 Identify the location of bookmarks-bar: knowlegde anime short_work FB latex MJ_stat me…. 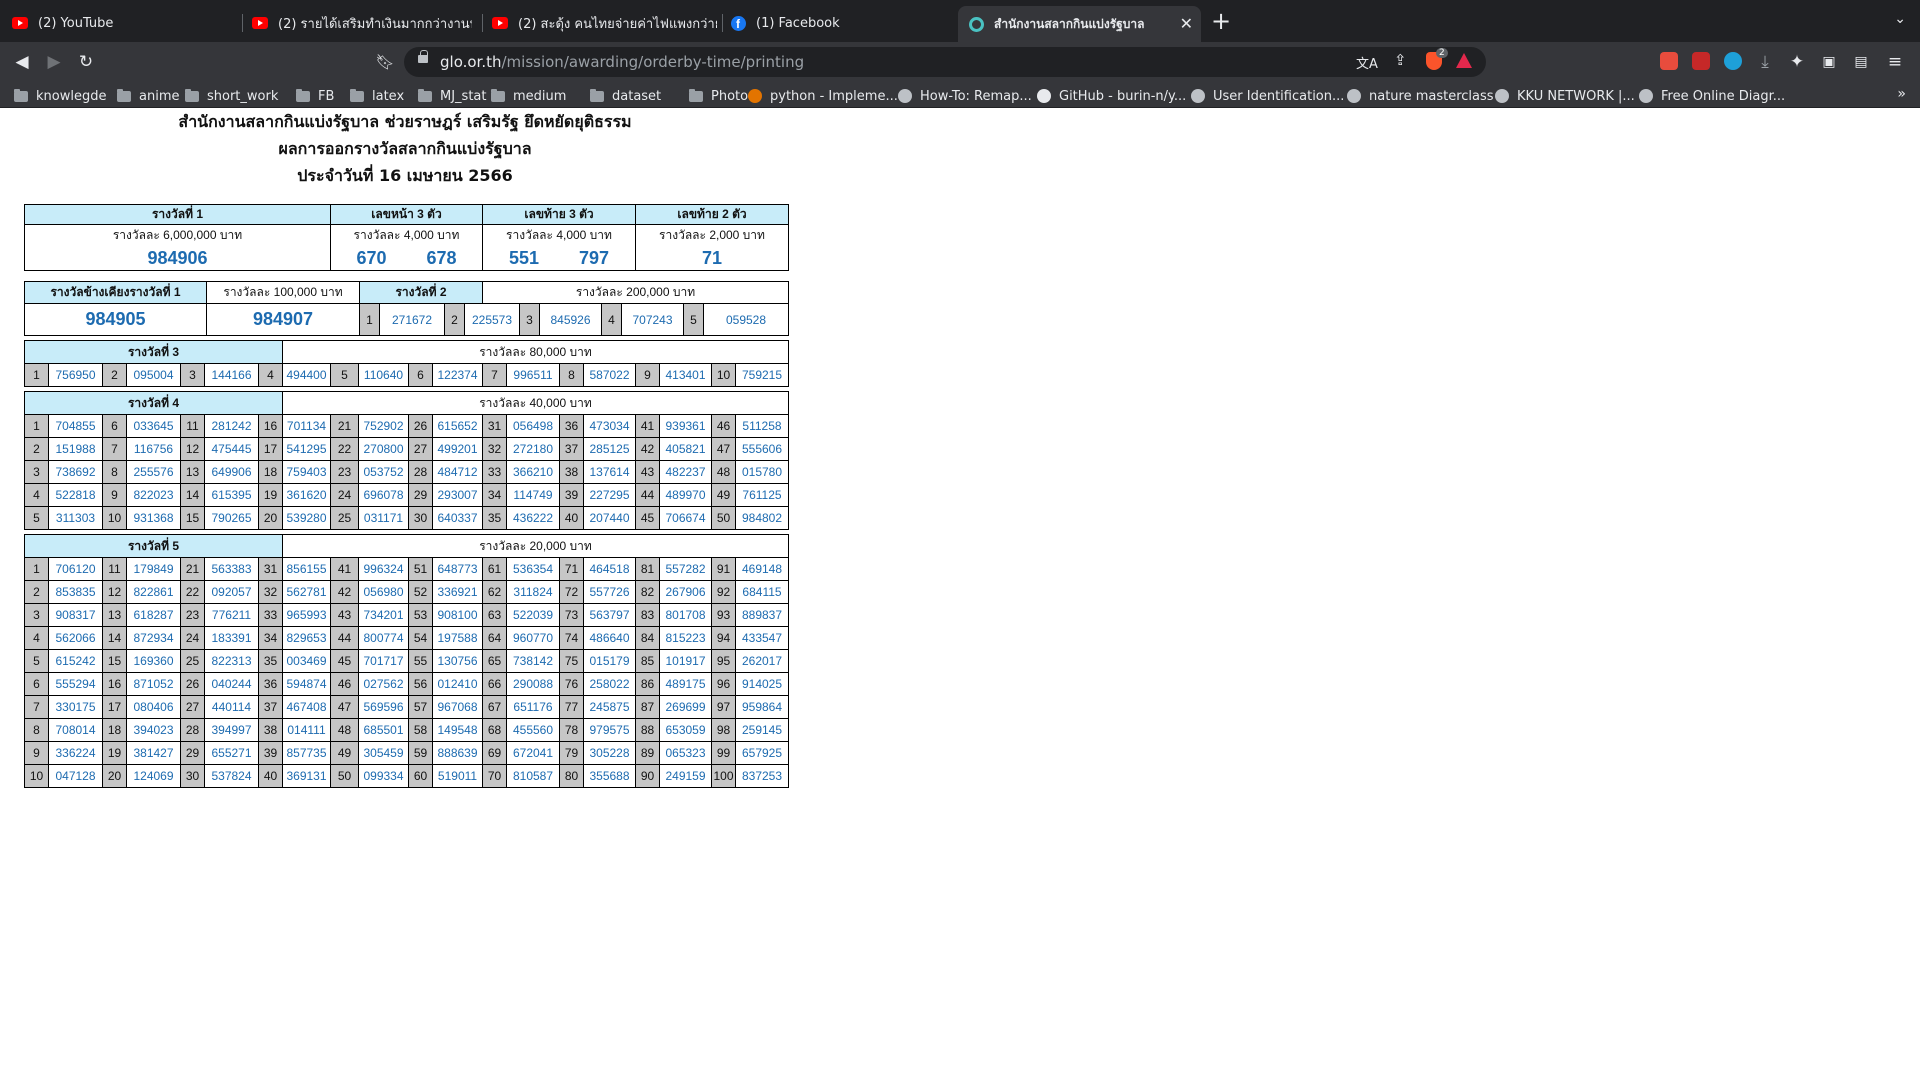
(960, 95).